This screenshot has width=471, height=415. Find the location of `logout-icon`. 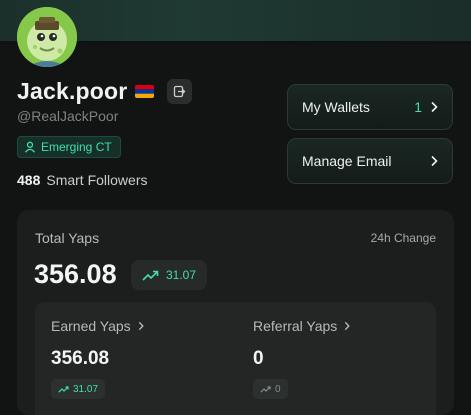

logout-icon is located at coordinates (180, 91).